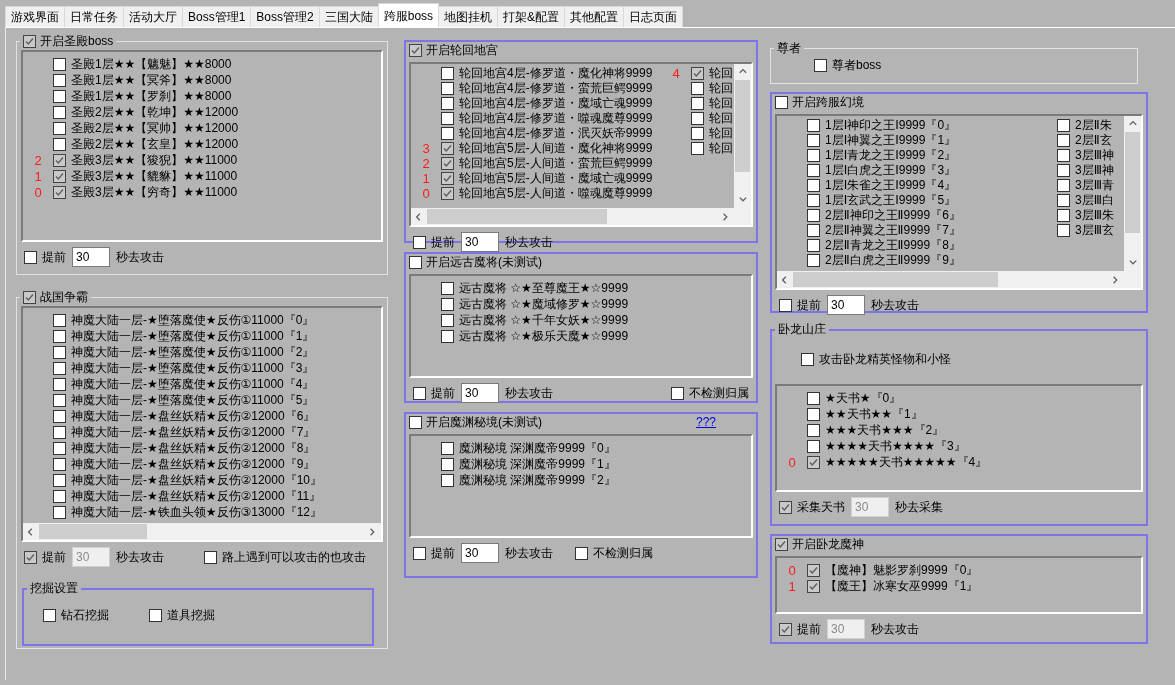 The width and height of the screenshot is (1175, 685). I want to click on list-item-label: 远古魔将 ☆★极乐天魔★☆9999, so click(544, 336).